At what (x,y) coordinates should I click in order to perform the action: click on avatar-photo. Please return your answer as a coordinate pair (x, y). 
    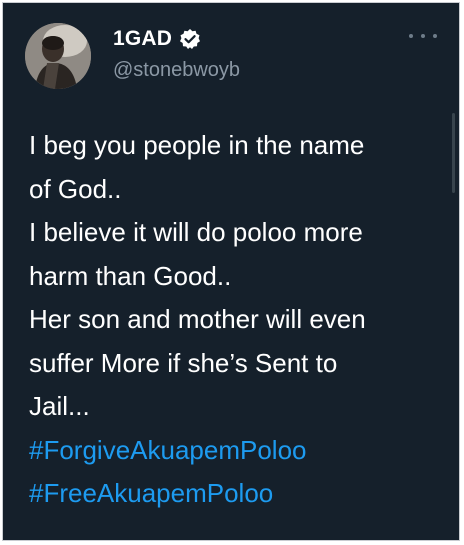
    Looking at the image, I should click on (58, 56).